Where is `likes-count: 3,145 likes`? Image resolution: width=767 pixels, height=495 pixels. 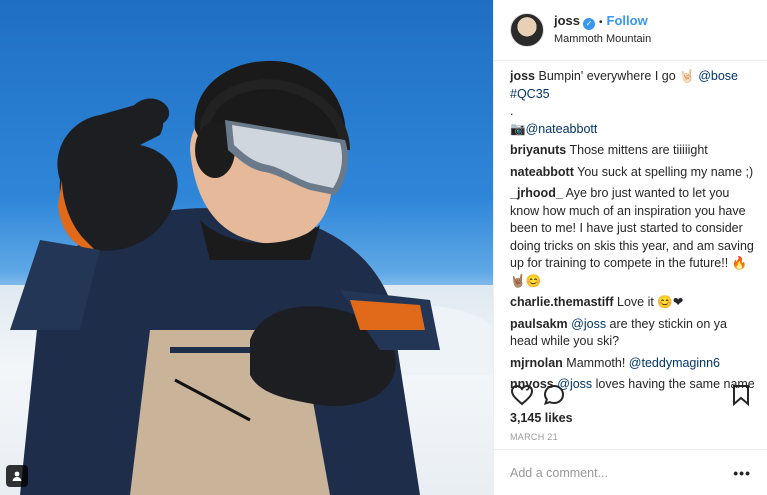 likes-count: 3,145 likes is located at coordinates (541, 418).